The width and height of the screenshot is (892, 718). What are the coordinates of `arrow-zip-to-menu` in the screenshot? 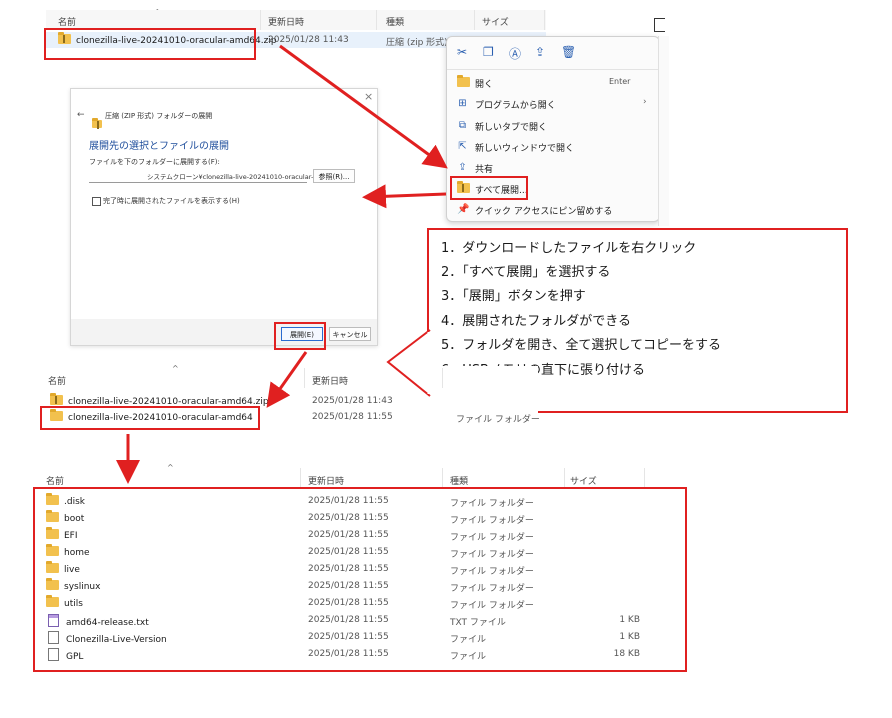 It's located at (363, 106).